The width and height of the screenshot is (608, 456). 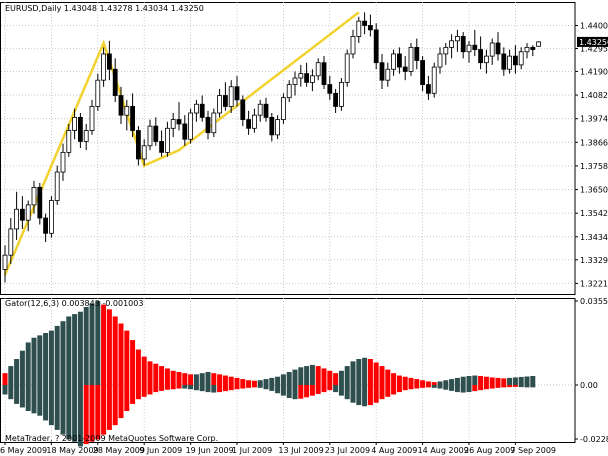 I want to click on x-tick-label: 4 Aug 2009, so click(x=394, y=450).